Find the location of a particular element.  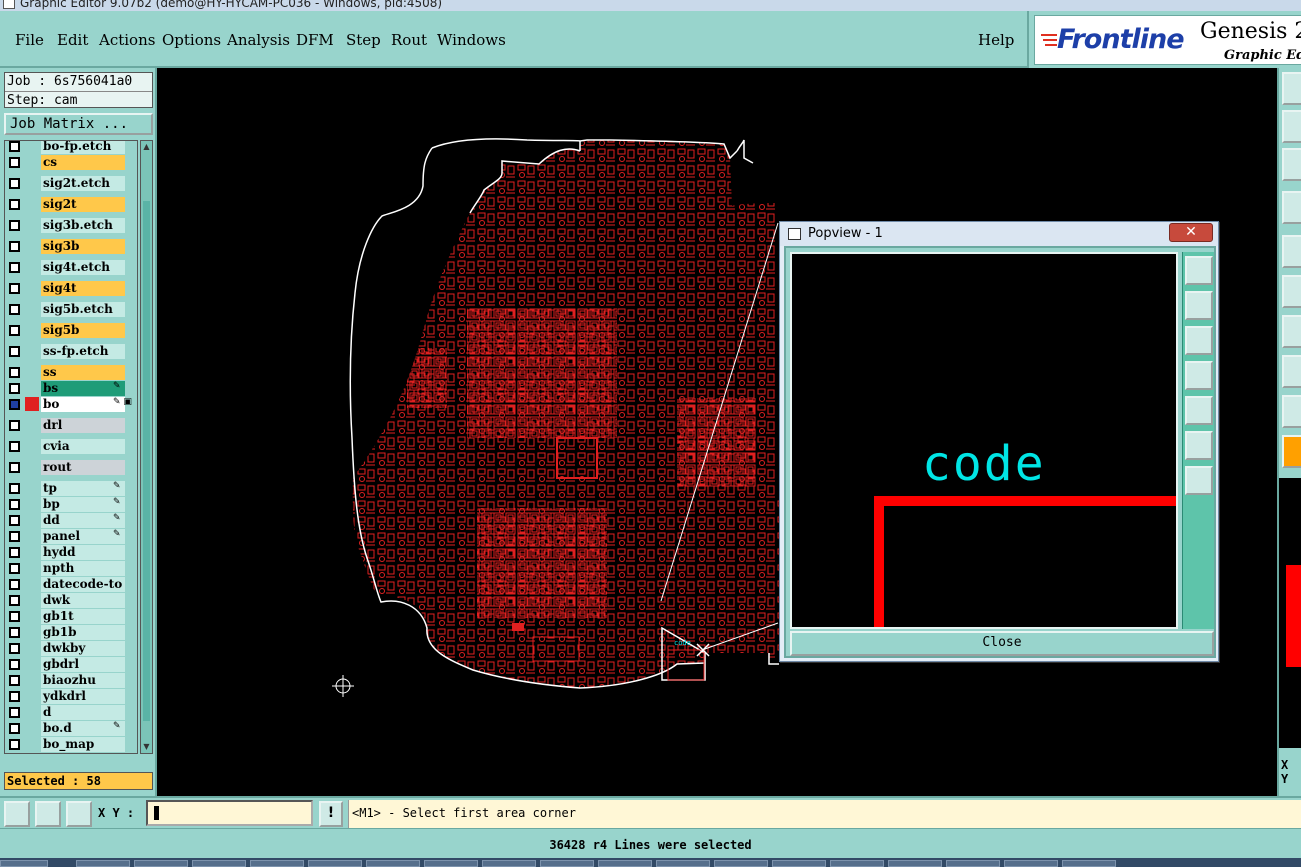

pan-left-icon is located at coordinates (1199, 375).